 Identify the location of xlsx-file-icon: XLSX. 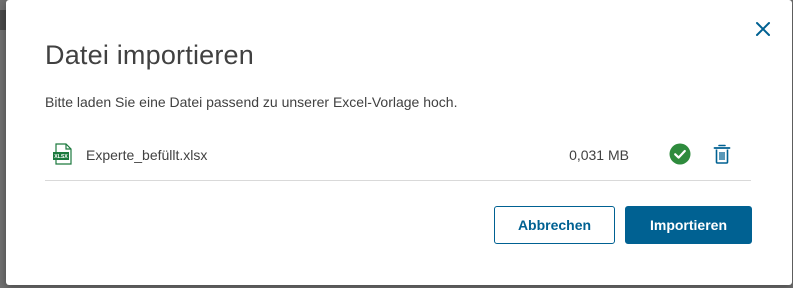
(62, 154).